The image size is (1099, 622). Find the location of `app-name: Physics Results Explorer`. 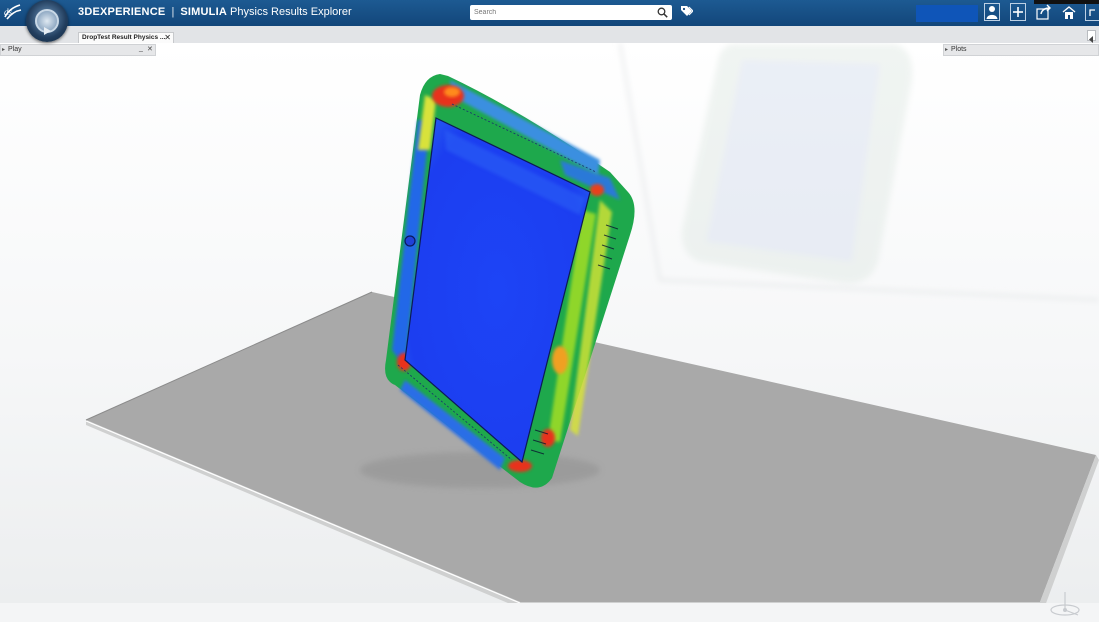

app-name: Physics Results Explorer is located at coordinates (291, 12).